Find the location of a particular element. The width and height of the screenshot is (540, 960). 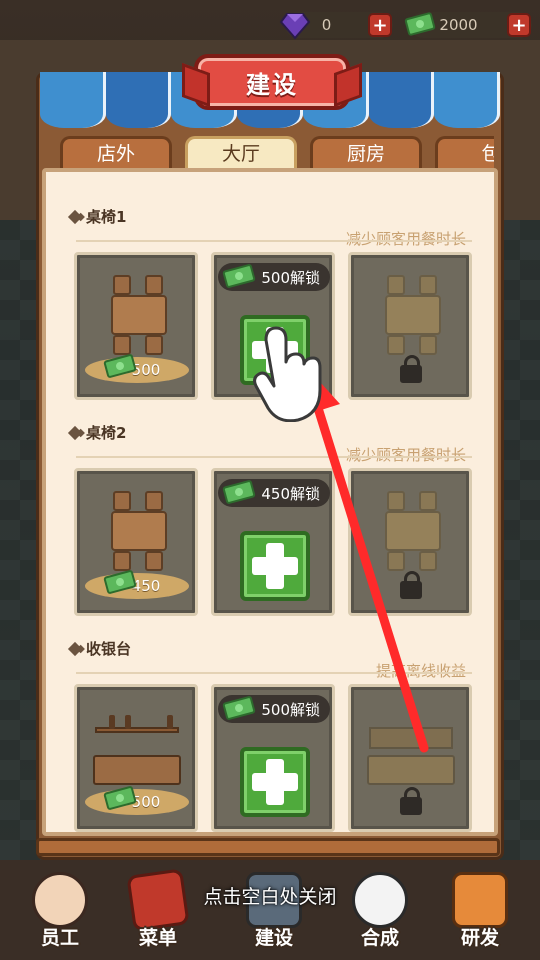

cashier-counter-icon is located at coordinates (136, 750).